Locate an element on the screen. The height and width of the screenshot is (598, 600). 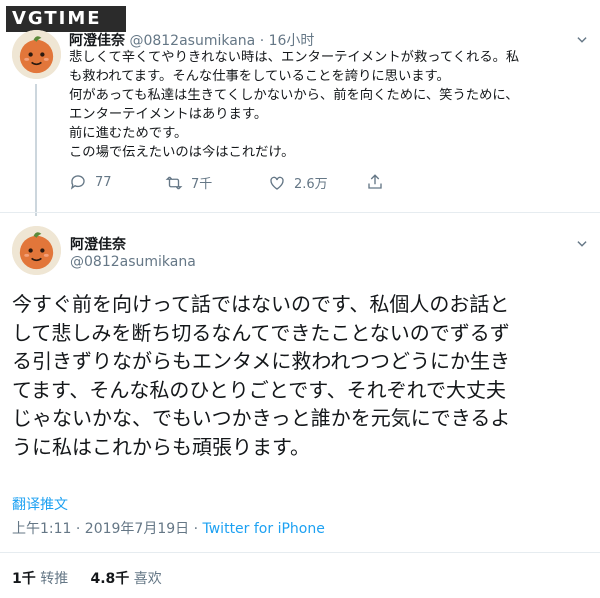
like-count: 2.6万 is located at coordinates (311, 184).